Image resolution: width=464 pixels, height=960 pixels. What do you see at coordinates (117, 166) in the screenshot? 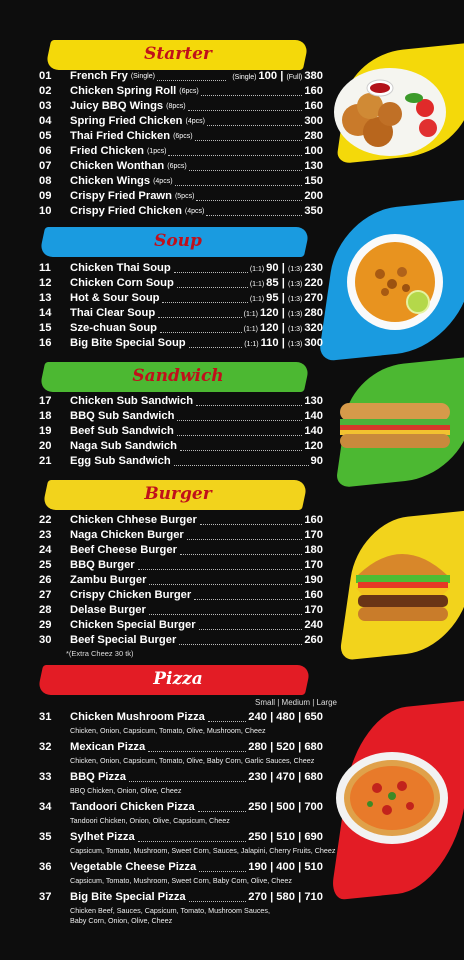
I see `item-name: Chicken Wonthan` at bounding box center [117, 166].